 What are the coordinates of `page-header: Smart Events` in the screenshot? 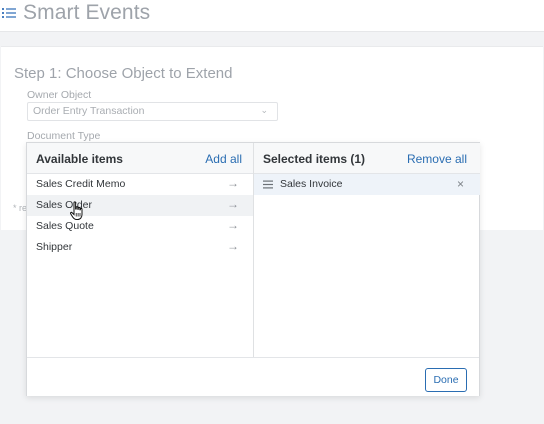 It's located at (272, 16).